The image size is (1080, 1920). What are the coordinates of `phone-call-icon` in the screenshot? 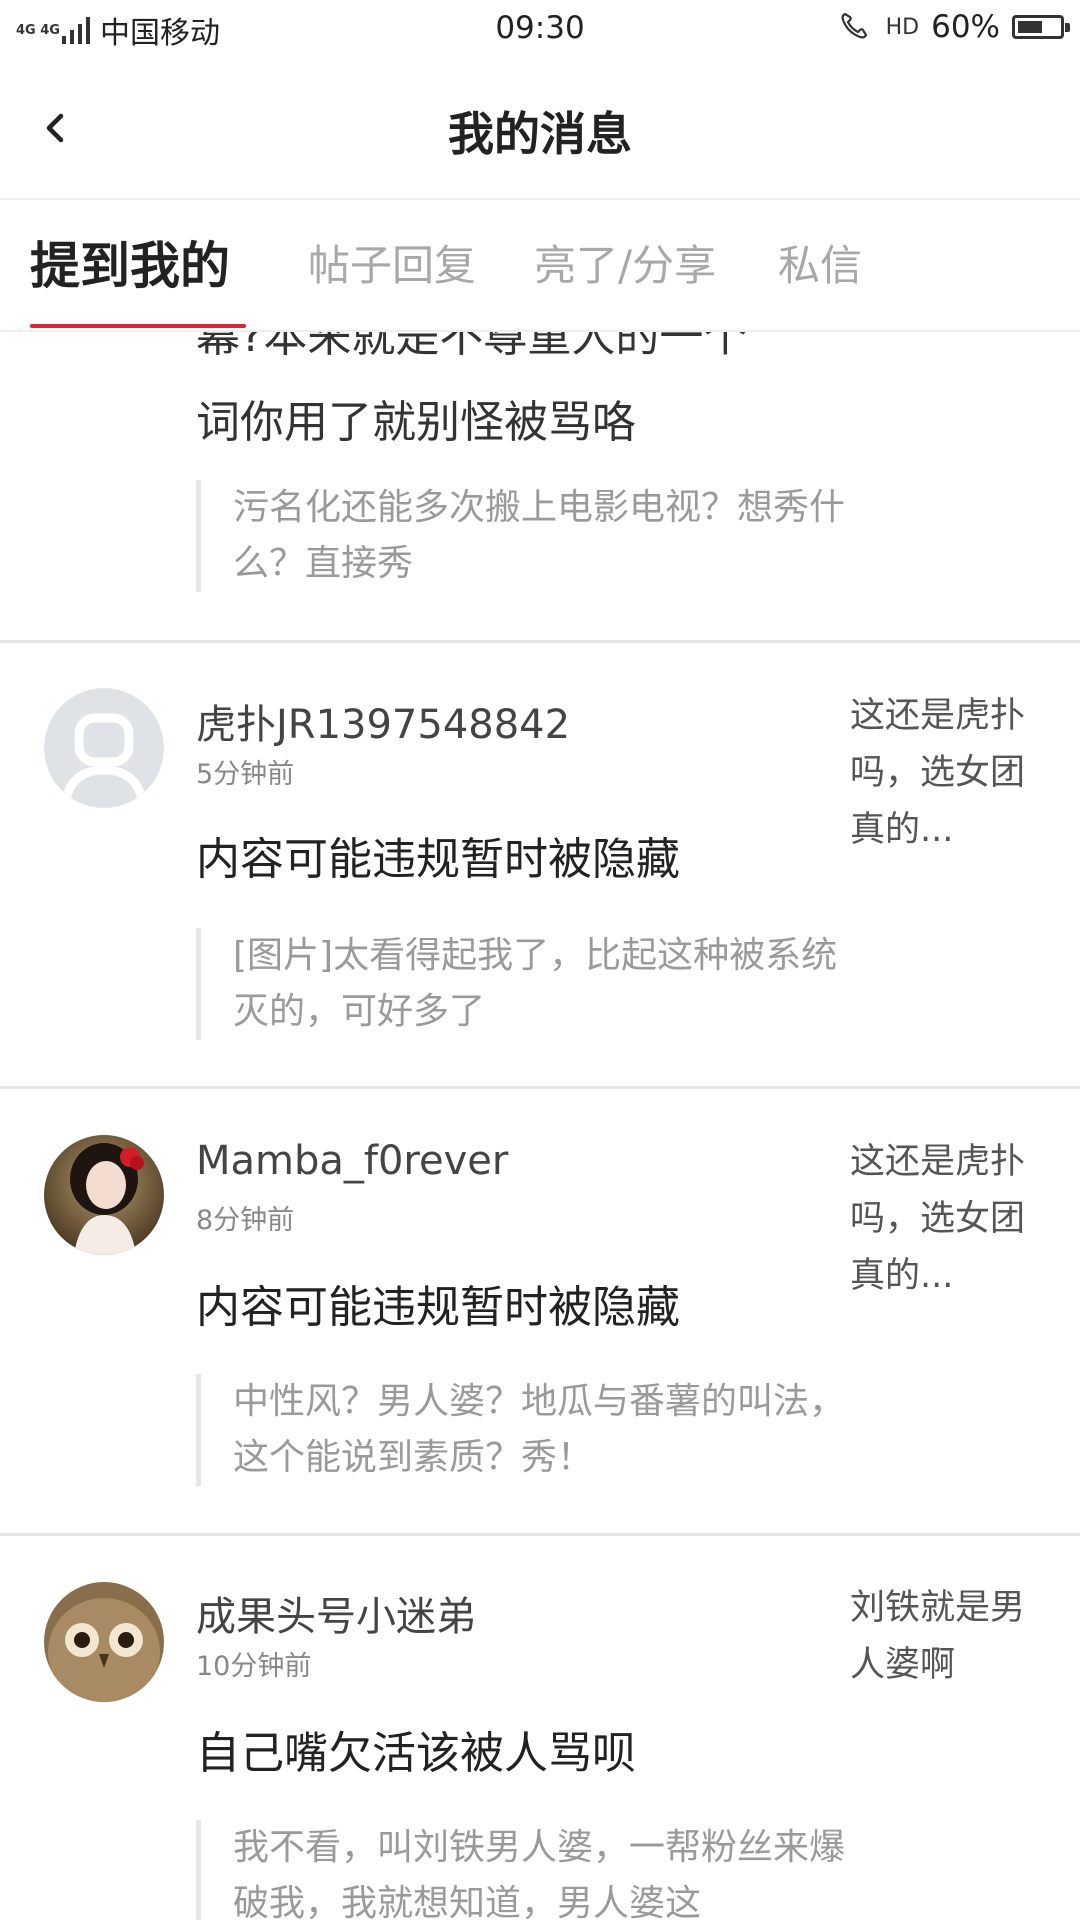 It's located at (856, 27).